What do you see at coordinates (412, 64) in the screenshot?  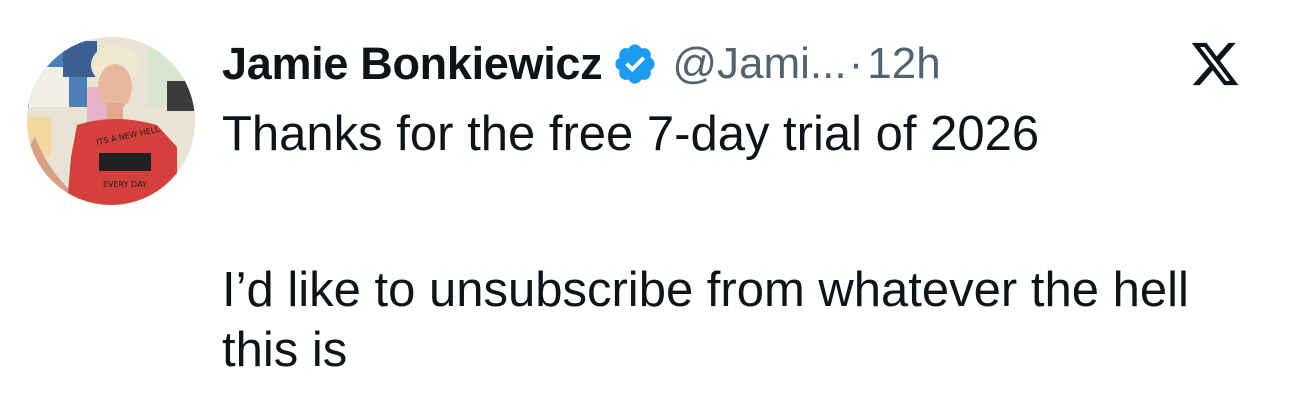 I see `author-display-name: Jamie Bonkiewicz` at bounding box center [412, 64].